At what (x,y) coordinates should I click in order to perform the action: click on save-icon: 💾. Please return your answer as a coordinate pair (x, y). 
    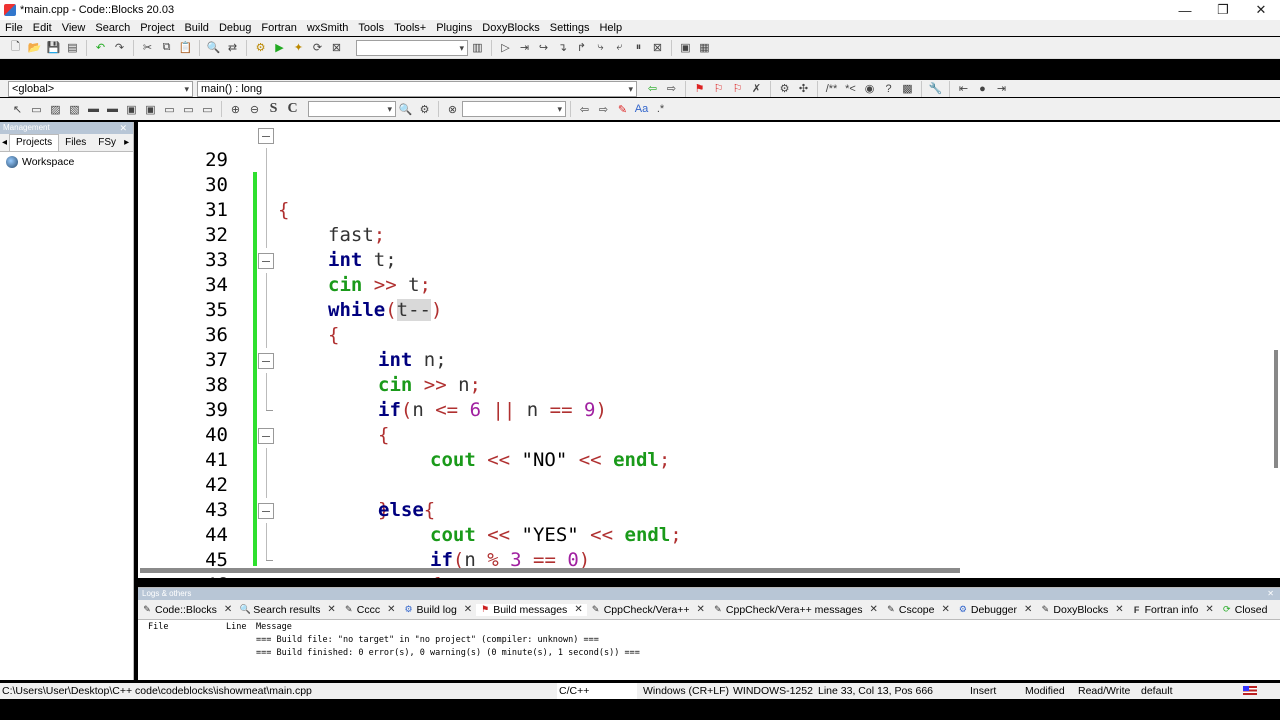
    Looking at the image, I should click on (53, 47).